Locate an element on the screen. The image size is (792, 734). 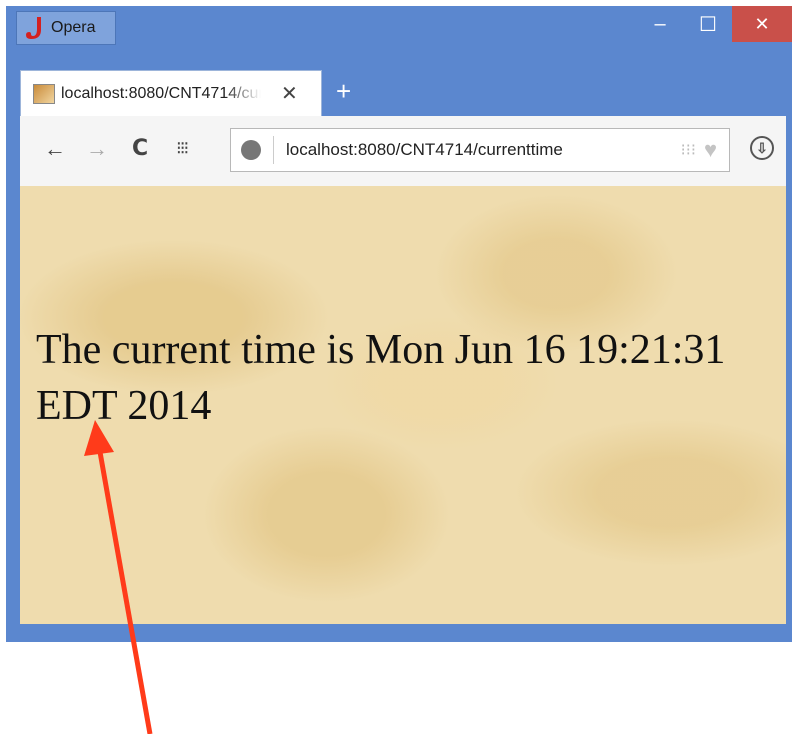
reload-icon: C is located at coordinates (140, 148).